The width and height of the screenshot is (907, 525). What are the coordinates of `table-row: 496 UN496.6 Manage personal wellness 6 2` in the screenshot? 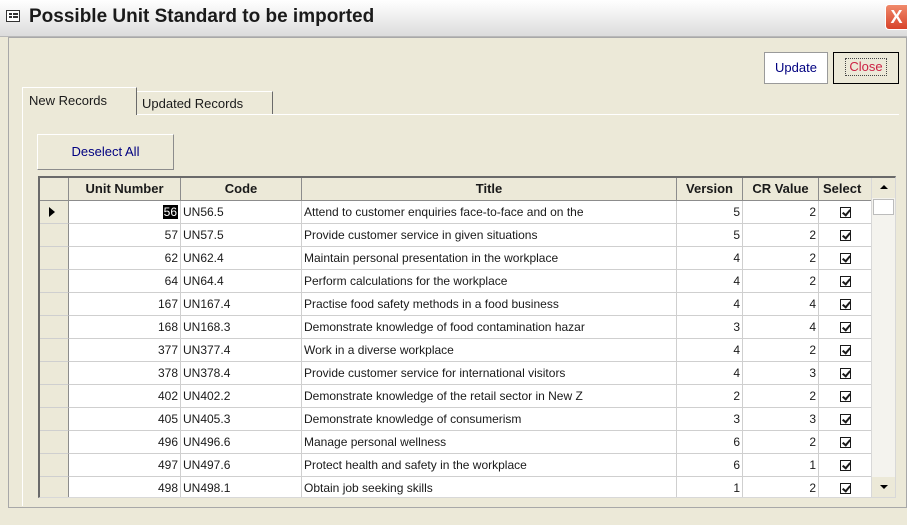 It's located at (455, 442).